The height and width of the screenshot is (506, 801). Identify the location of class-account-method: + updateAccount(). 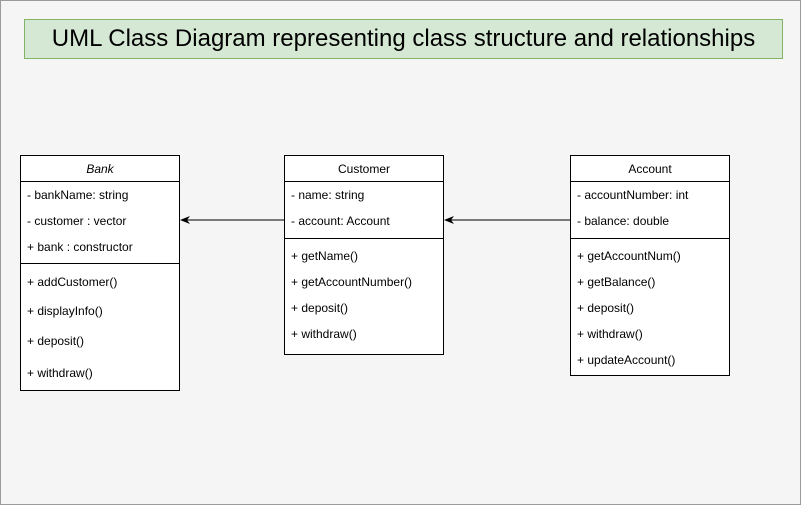
(626, 360).